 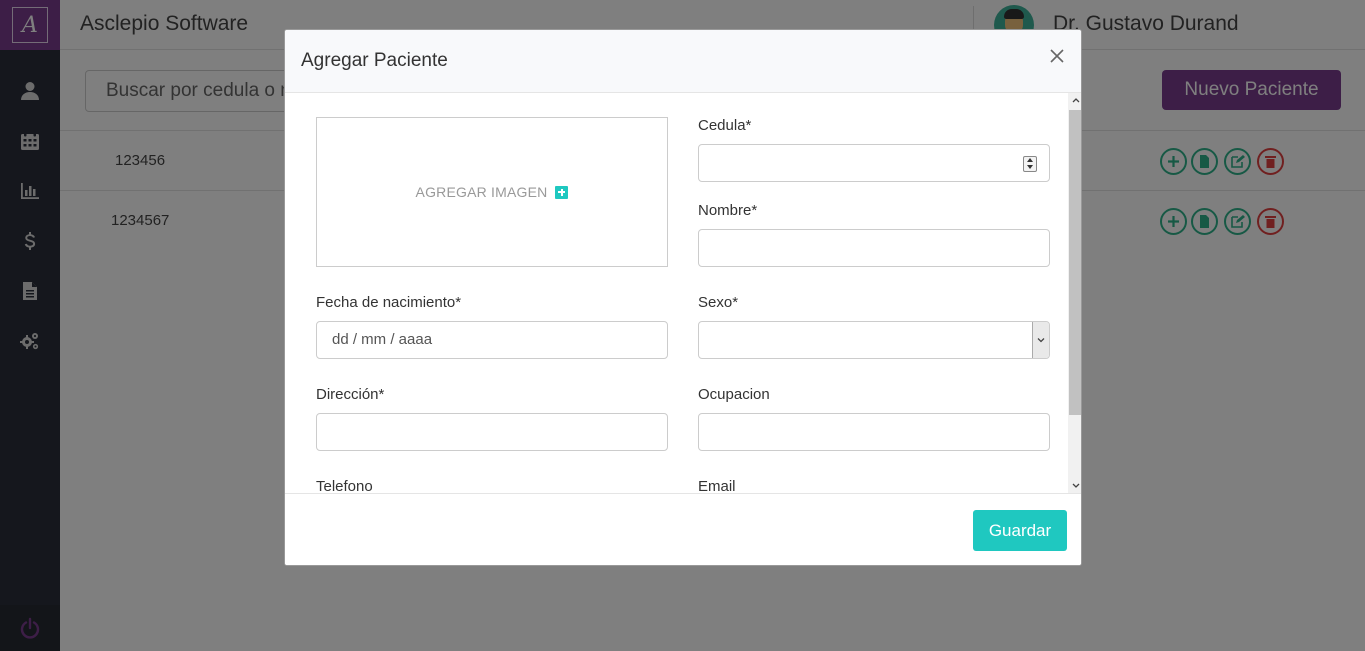 What do you see at coordinates (492, 340) in the screenshot?
I see `birthdate-field: dd / mm / aaaa` at bounding box center [492, 340].